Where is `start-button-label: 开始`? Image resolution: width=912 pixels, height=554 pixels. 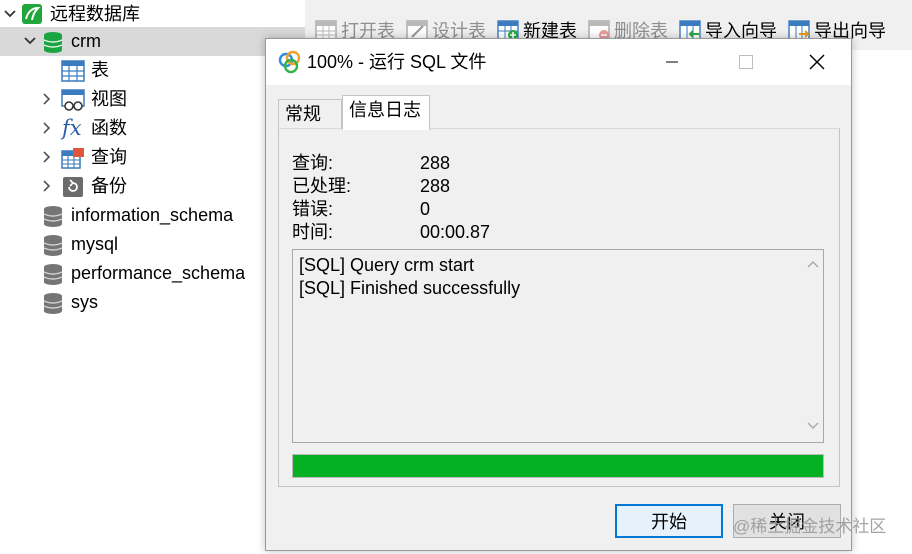
start-button-label: 开始 is located at coordinates (669, 522).